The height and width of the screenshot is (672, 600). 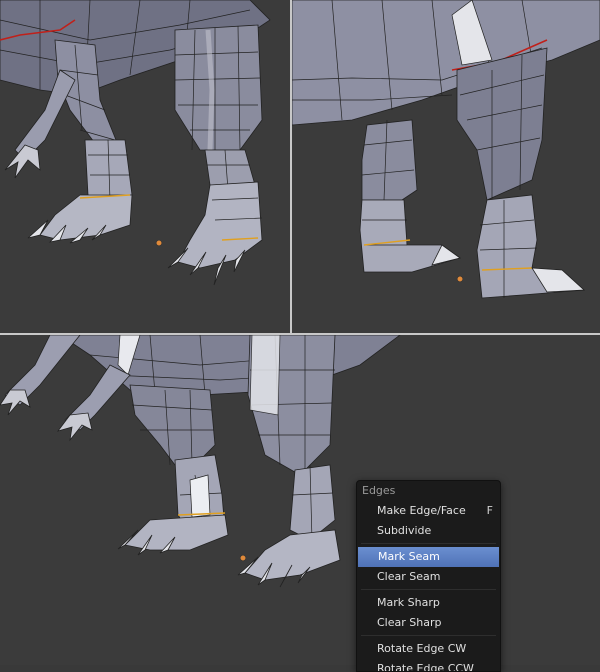 I want to click on menu-item-label: Clear Sharp, so click(x=409, y=622).